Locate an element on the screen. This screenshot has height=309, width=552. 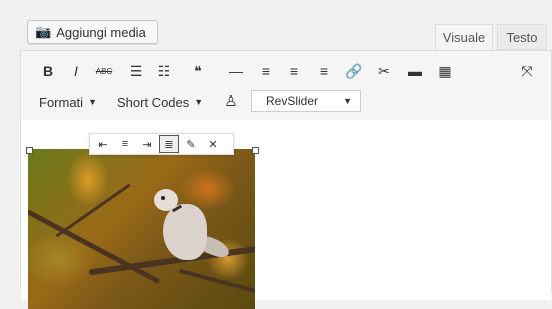
tab-text-label: Testo is located at coordinates (522, 37).